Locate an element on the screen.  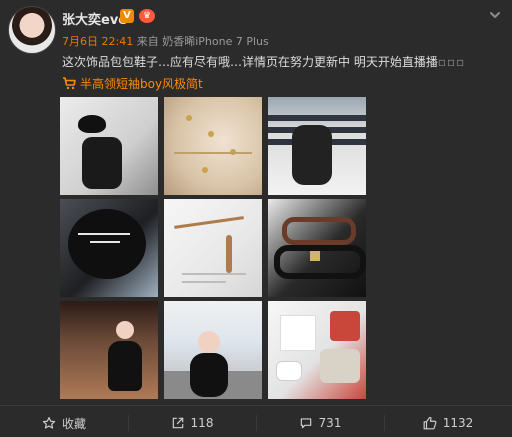
avatar is located at coordinates (32, 30).